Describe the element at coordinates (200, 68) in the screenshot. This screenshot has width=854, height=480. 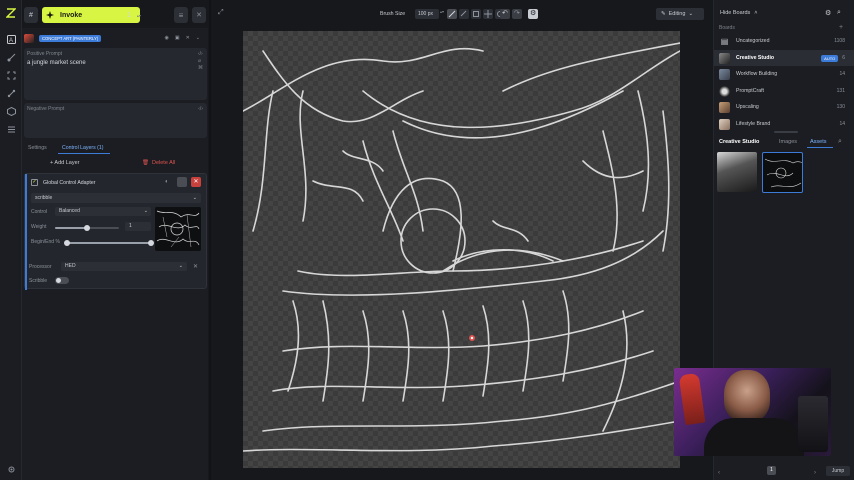
I see `prompt-tools-icon: ⌘` at that location.